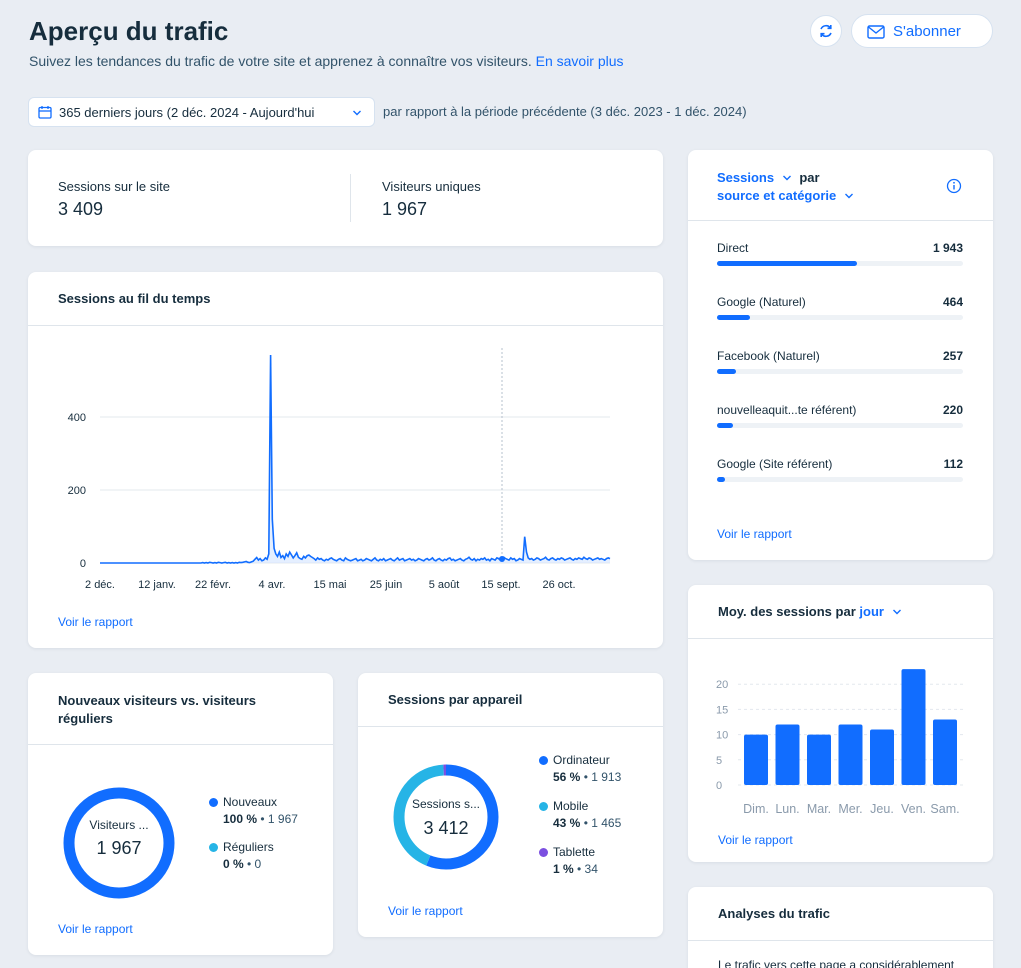 This screenshot has height=968, width=1021. Describe the element at coordinates (810, 611) in the screenshot. I see `avg-title: Moy. des sessions par jour` at that location.